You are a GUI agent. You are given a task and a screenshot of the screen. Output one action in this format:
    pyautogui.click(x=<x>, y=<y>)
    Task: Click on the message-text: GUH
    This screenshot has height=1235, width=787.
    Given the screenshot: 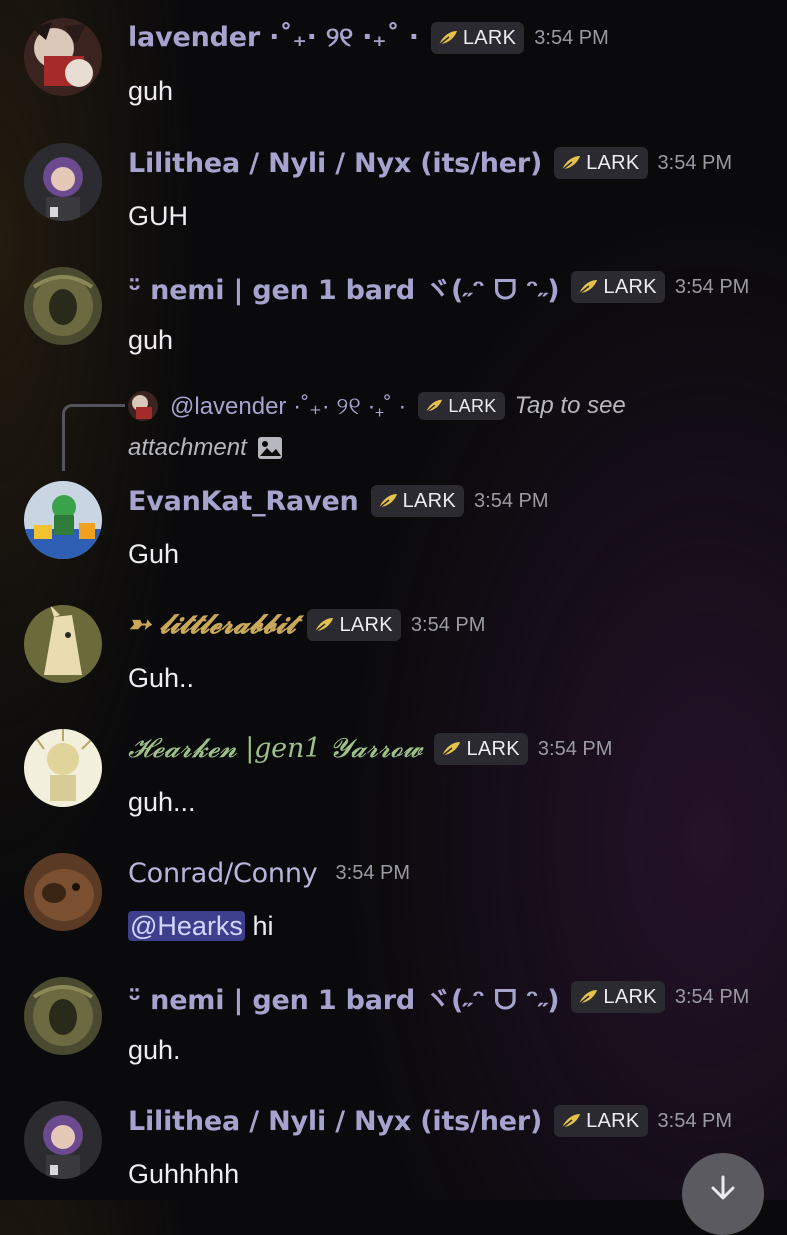 What is the action you would take?
    pyautogui.click(x=158, y=216)
    